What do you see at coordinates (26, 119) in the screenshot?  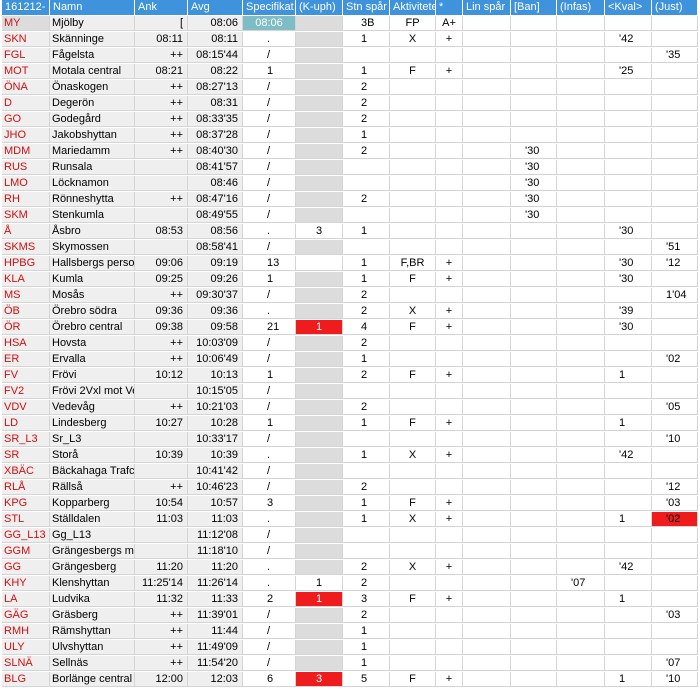 I see `cell-signature: GO` at bounding box center [26, 119].